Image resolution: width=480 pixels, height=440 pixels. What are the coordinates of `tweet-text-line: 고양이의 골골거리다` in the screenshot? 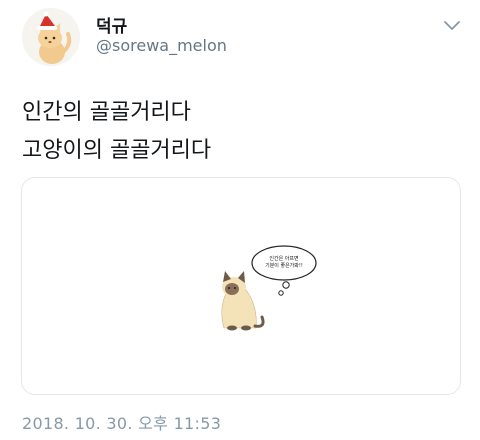 It's located at (117, 150).